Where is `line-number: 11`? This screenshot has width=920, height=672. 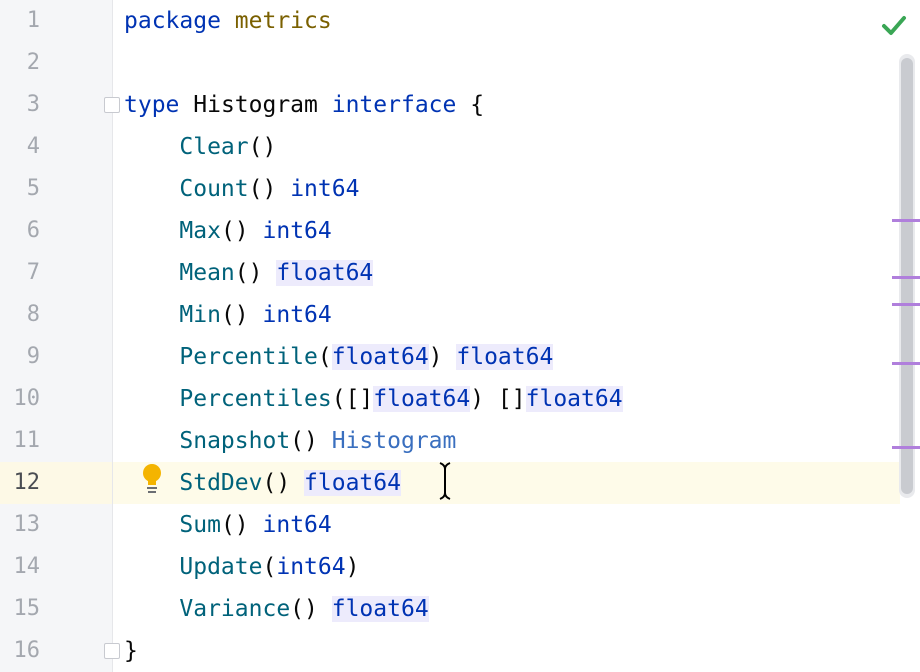
line-number: 11 is located at coordinates (27, 440).